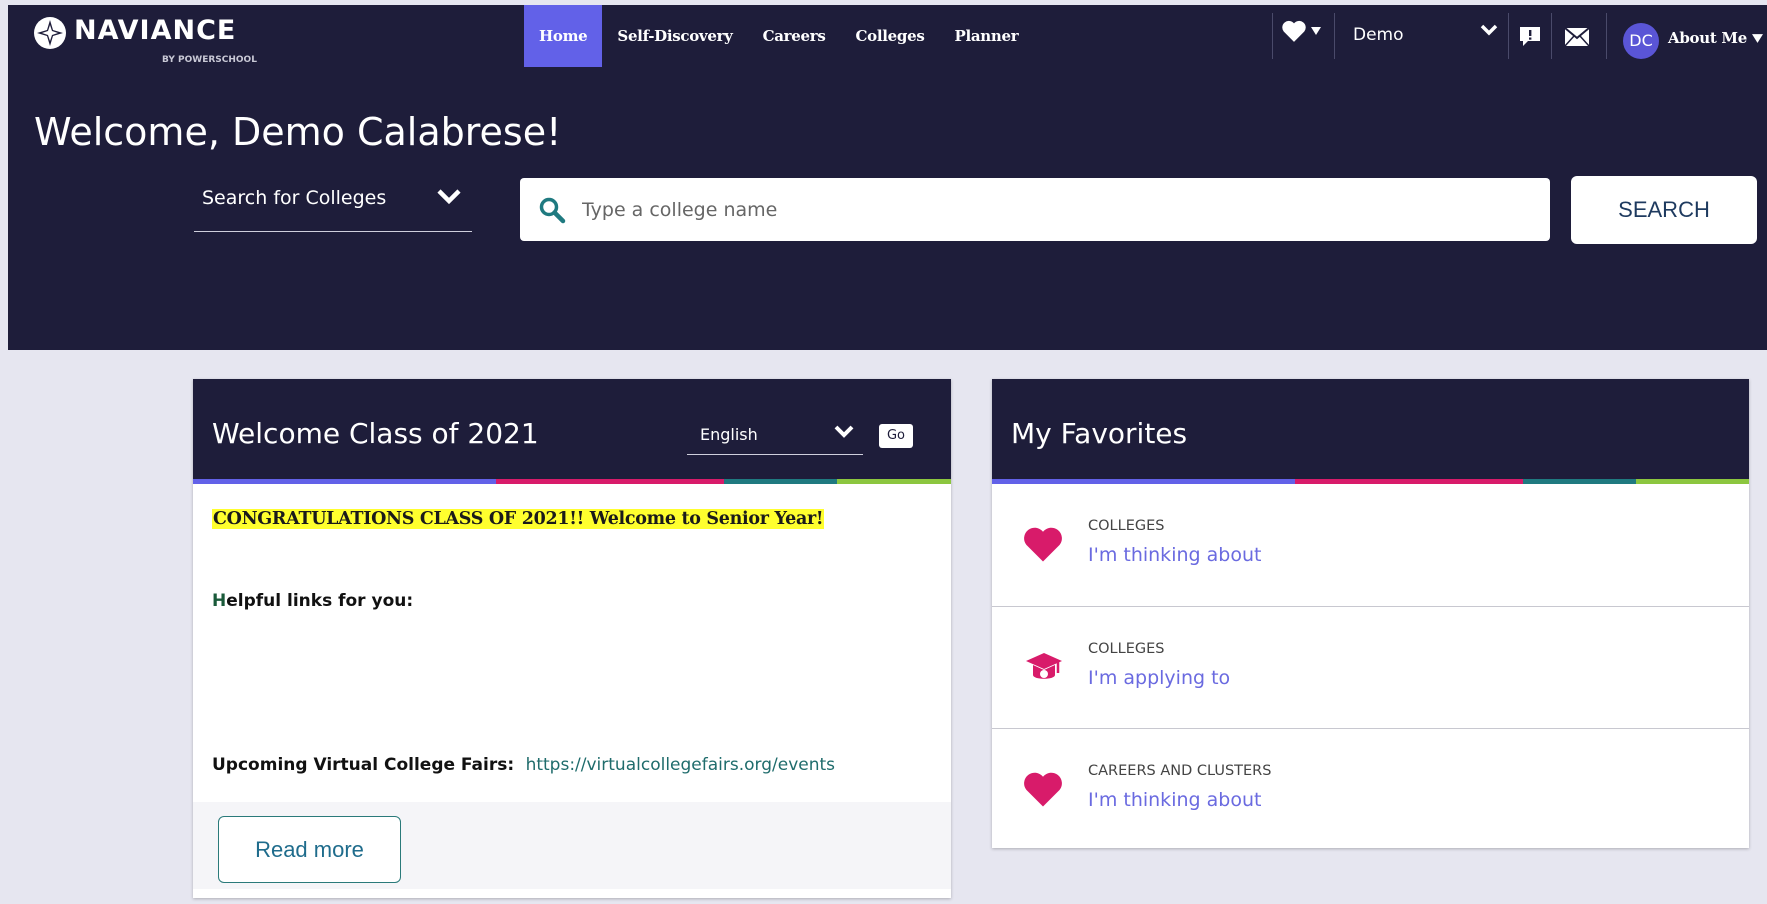 This screenshot has height=904, width=1767. What do you see at coordinates (363, 765) in the screenshot?
I see `virtual-fairs-label: Upcoming Virtual College Fairs:` at bounding box center [363, 765].